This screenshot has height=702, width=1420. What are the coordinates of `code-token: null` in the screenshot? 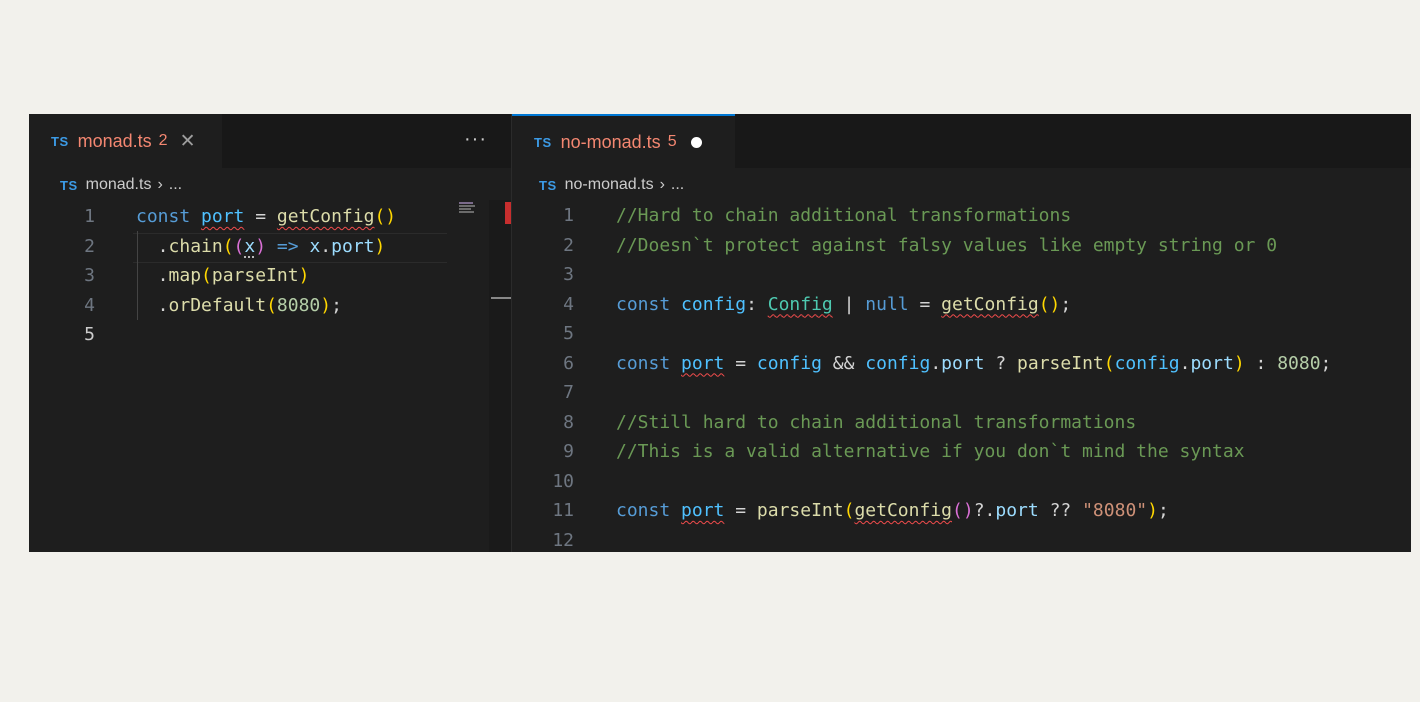 It's located at (887, 304).